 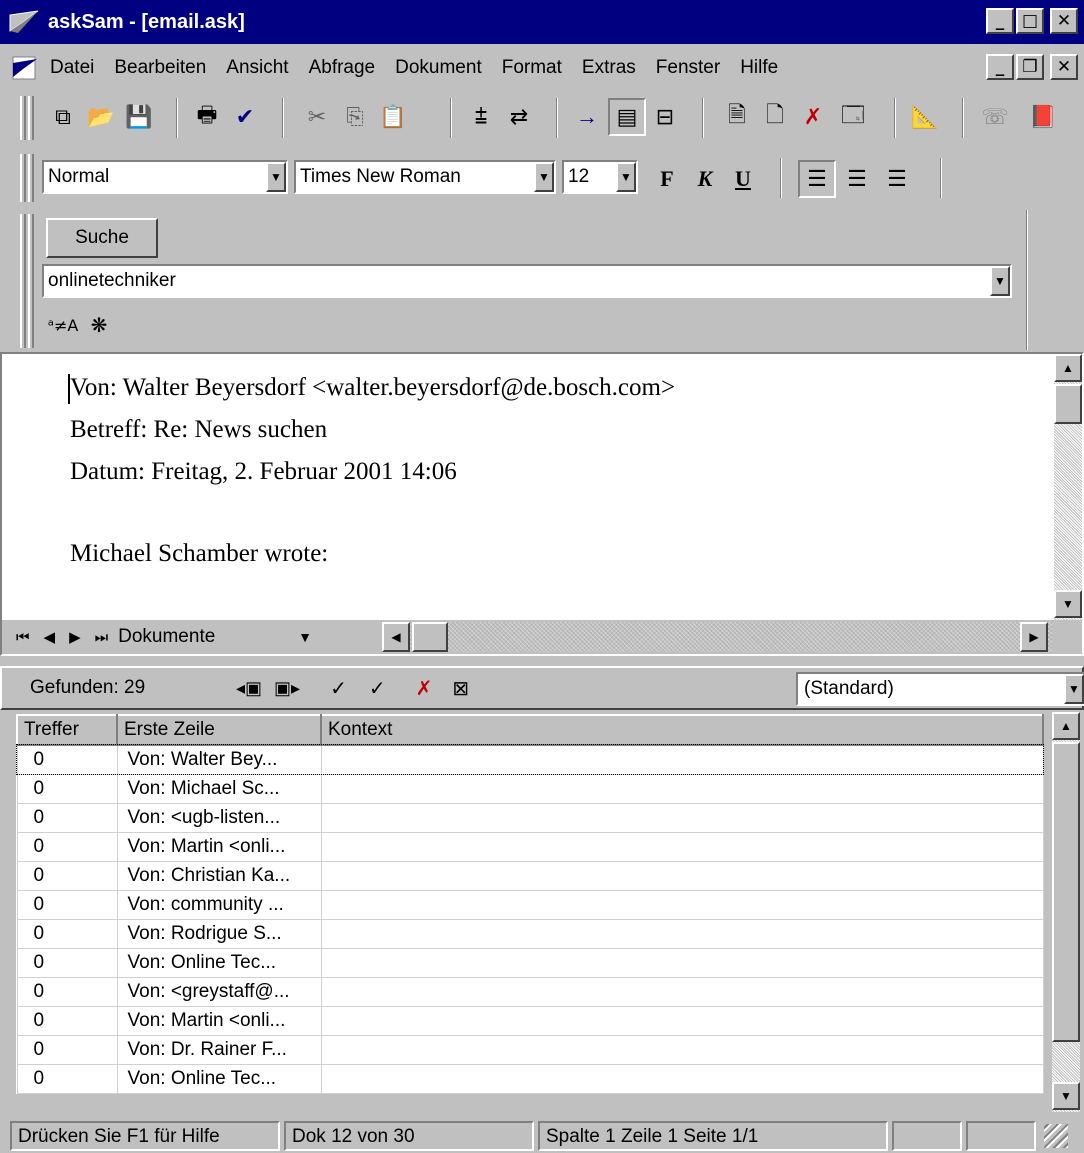 I want to click on menu-extras: Extras, so click(x=609, y=68).